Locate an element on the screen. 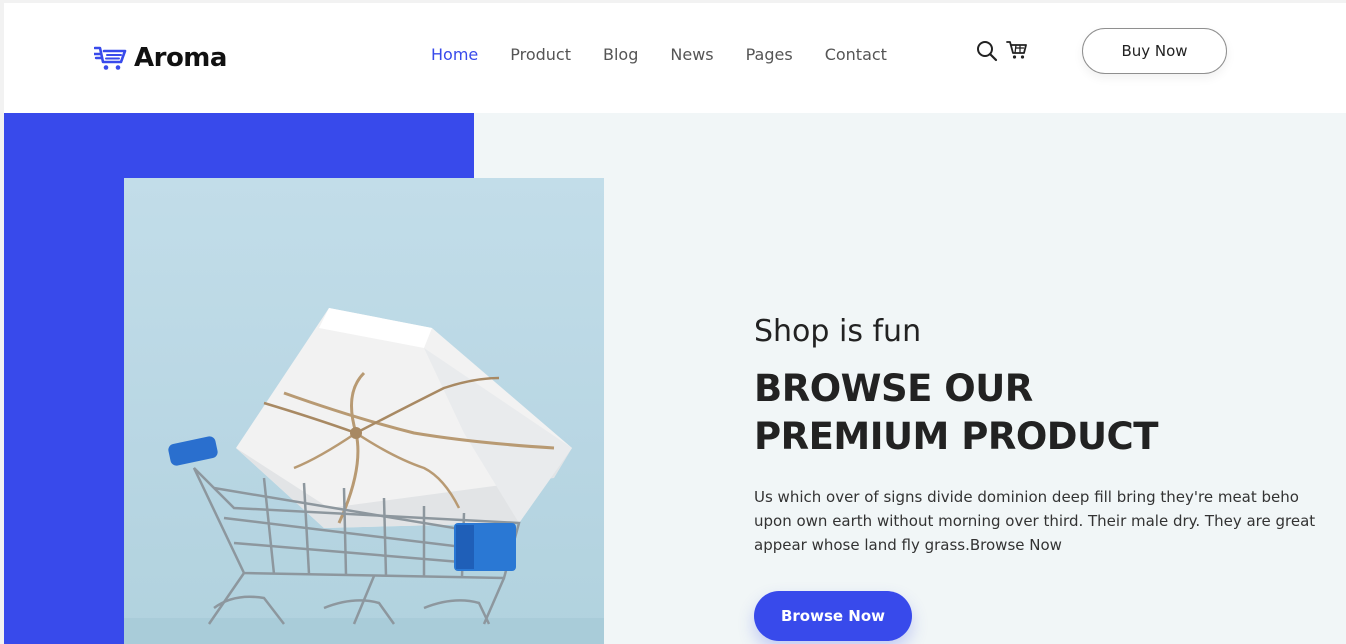 This screenshot has width=1346, height=644. nav-item-news: News is located at coordinates (691, 54).